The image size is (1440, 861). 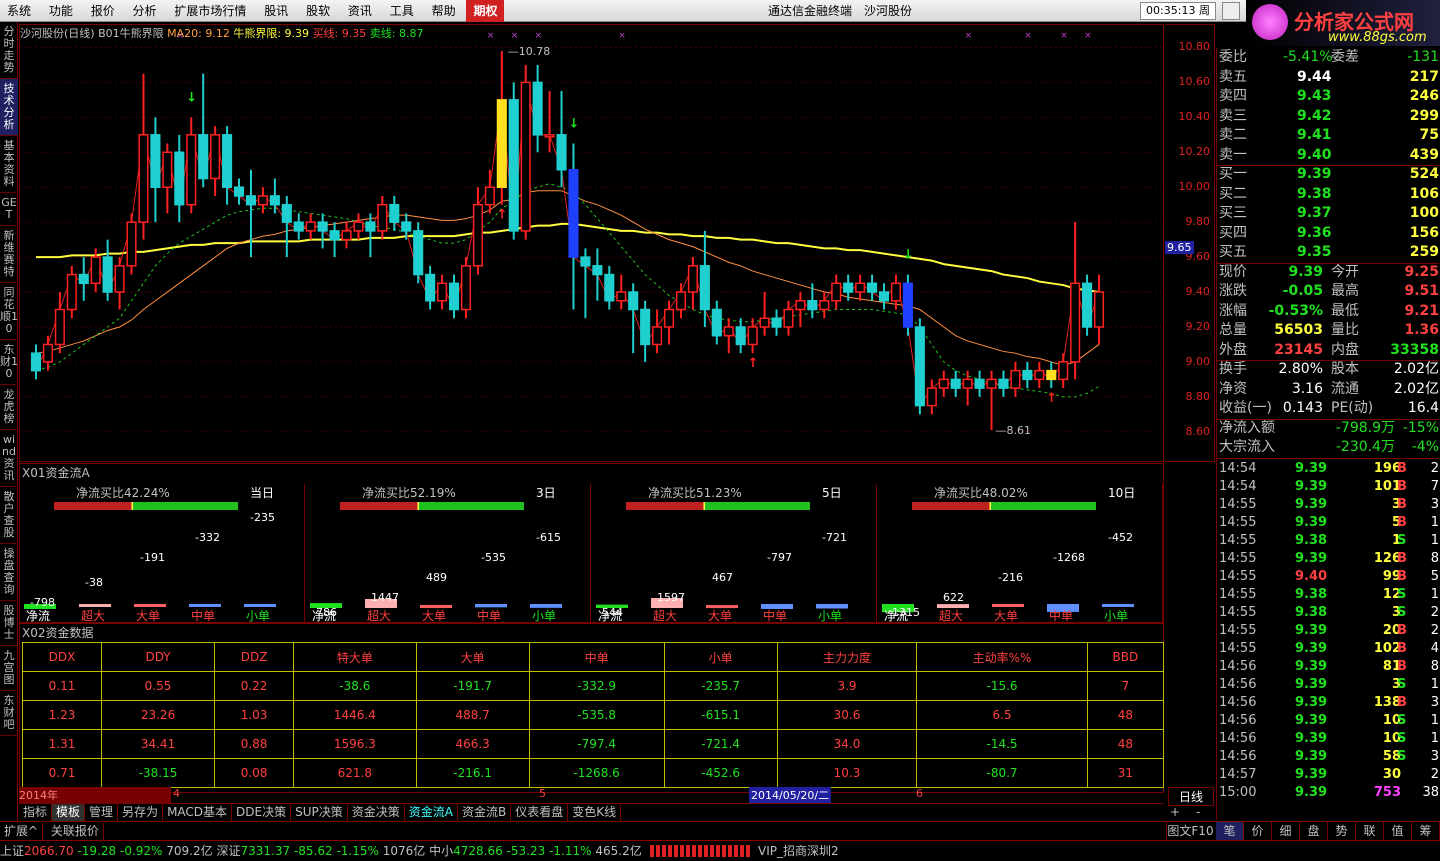 What do you see at coordinates (198, 812) in the screenshot?
I see `tab-4: MACD基本` at bounding box center [198, 812].